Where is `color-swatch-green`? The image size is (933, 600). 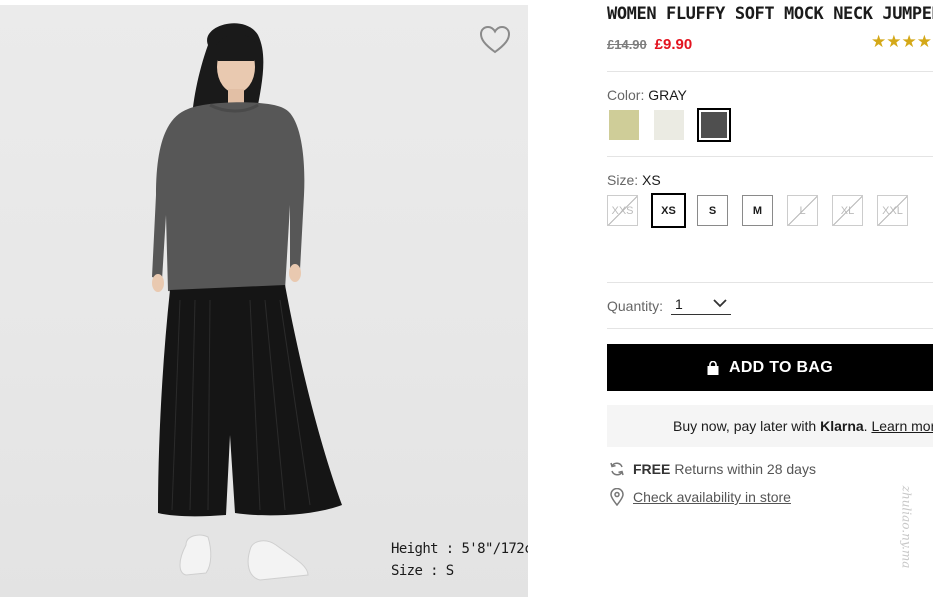
color-swatch-green is located at coordinates (624, 125).